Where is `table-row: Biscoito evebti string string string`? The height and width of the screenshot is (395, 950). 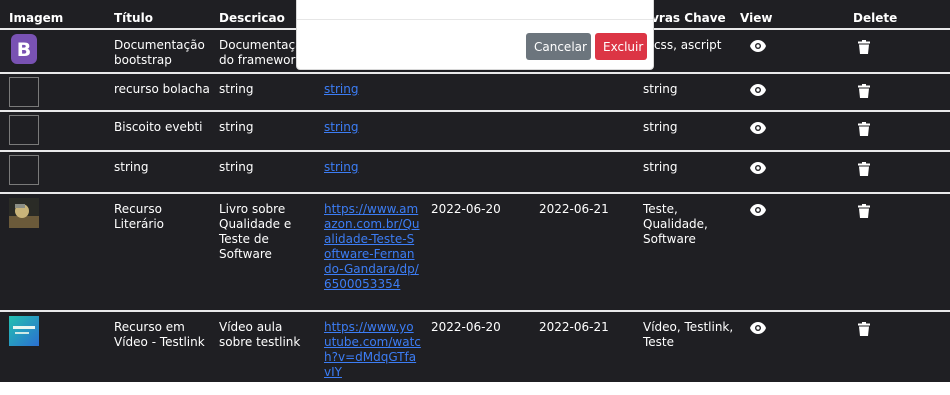 table-row: Biscoito evebti string string string is located at coordinates (475, 130).